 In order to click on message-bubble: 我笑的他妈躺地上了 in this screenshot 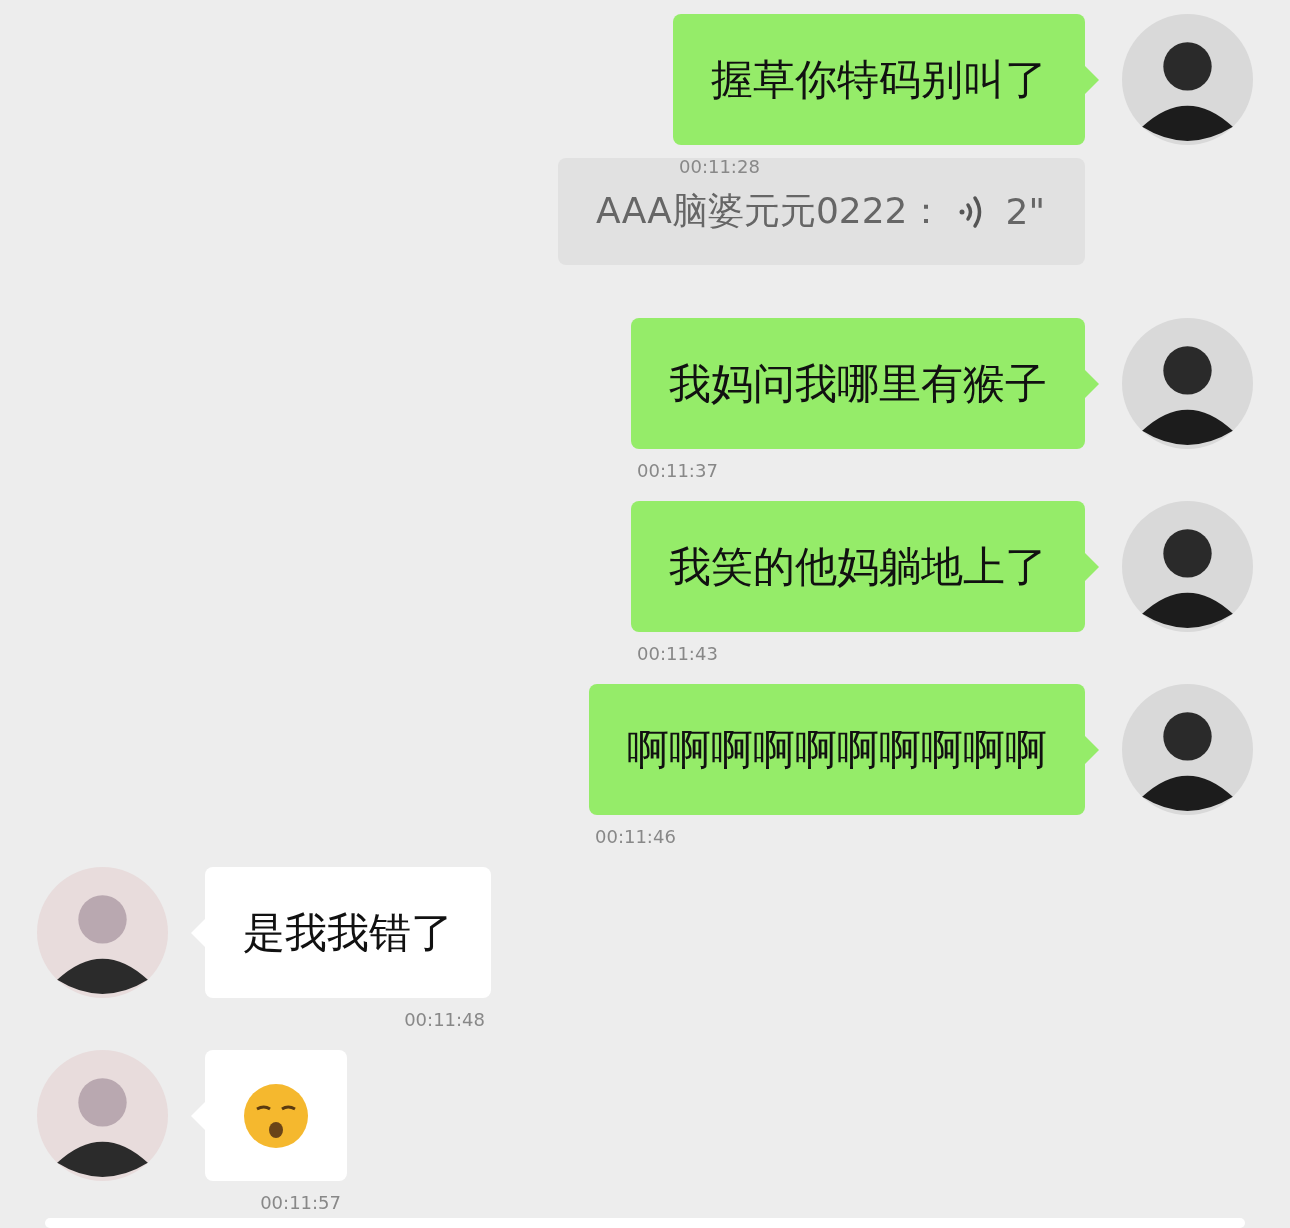, I will do `click(858, 566)`.